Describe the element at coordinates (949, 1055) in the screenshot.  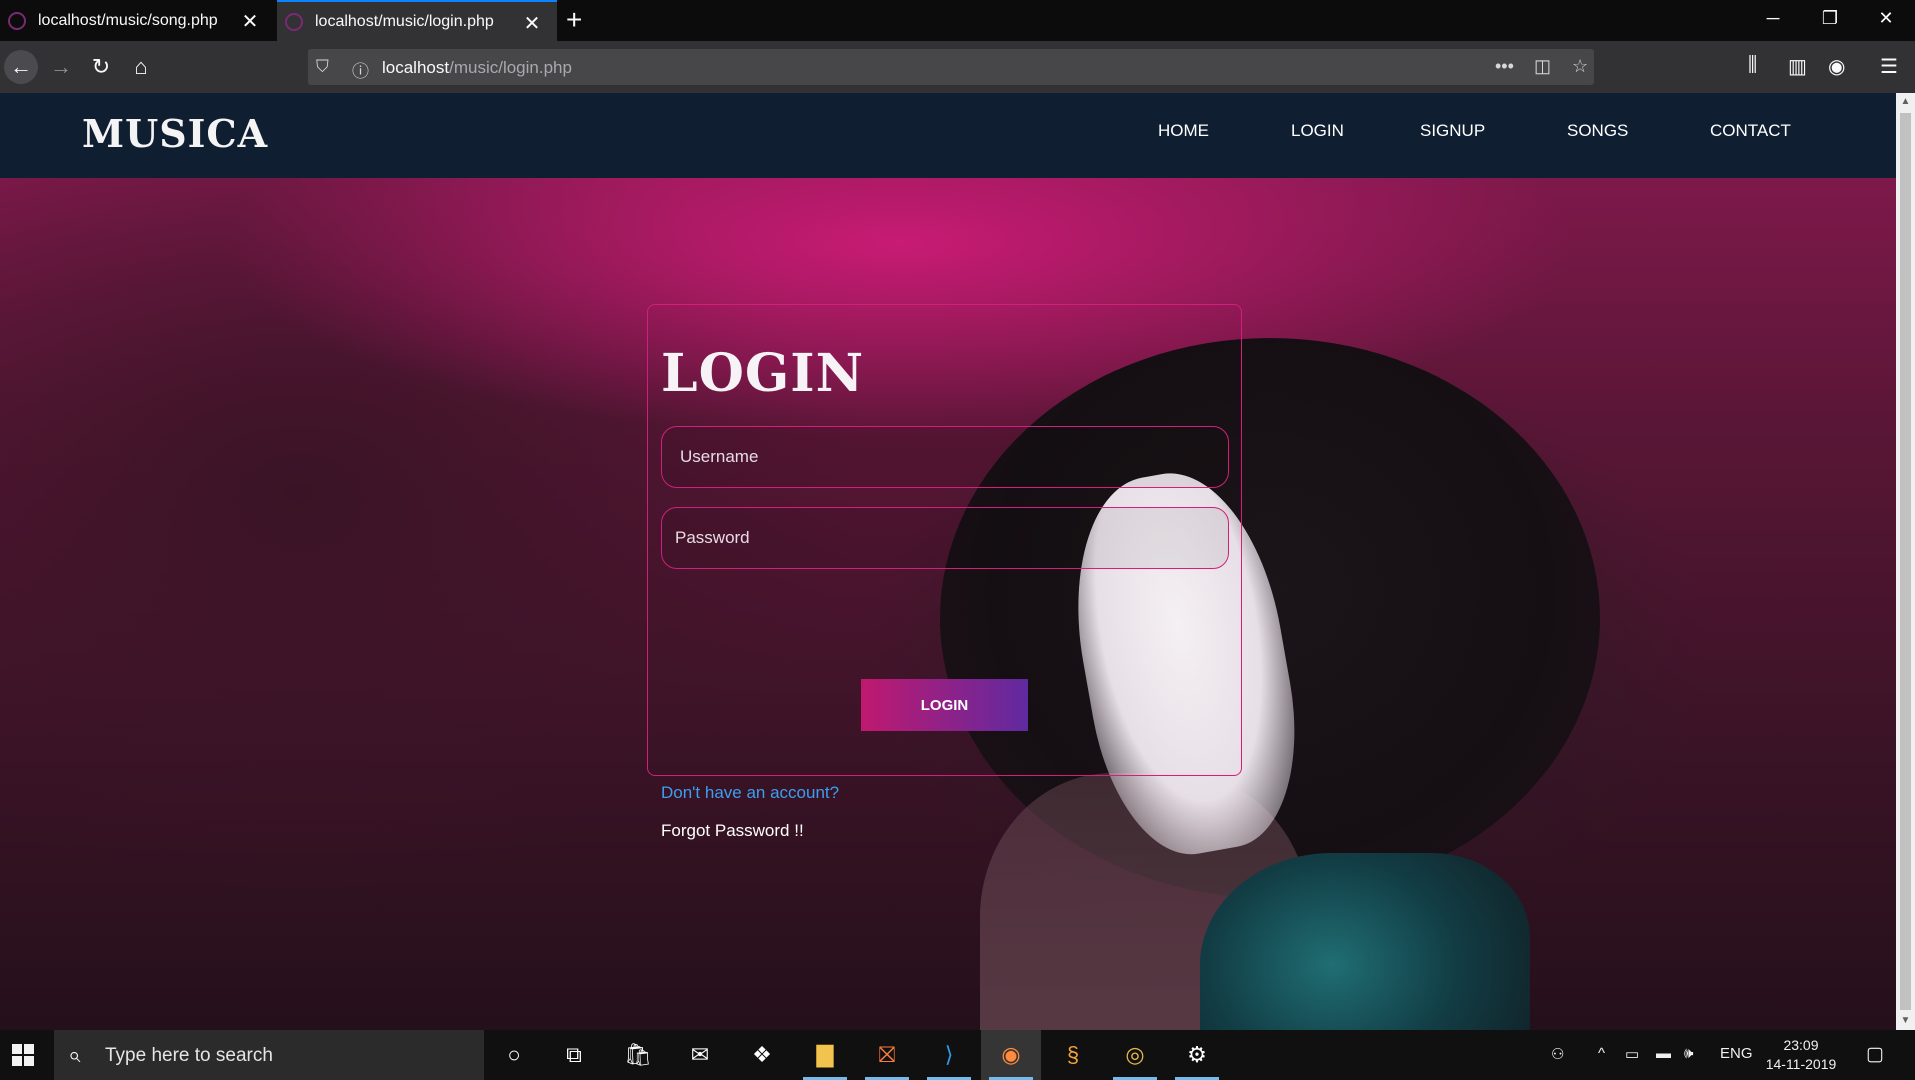
I see `vscode-icon: ⟩` at that location.